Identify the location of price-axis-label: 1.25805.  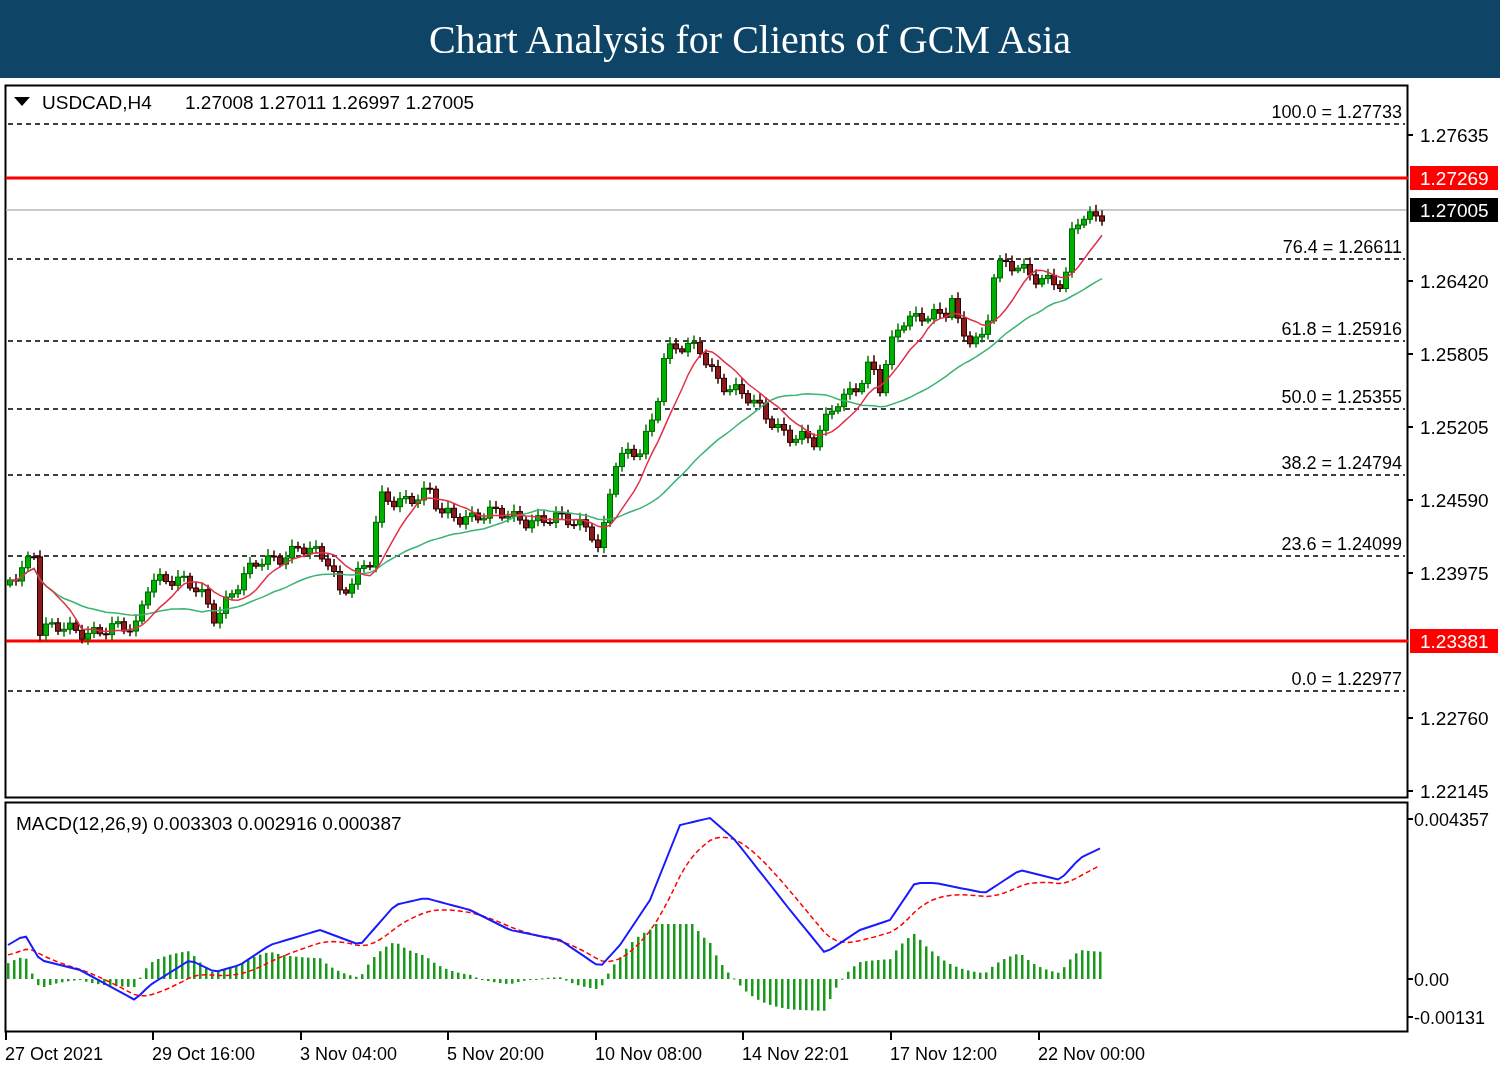
(1454, 354).